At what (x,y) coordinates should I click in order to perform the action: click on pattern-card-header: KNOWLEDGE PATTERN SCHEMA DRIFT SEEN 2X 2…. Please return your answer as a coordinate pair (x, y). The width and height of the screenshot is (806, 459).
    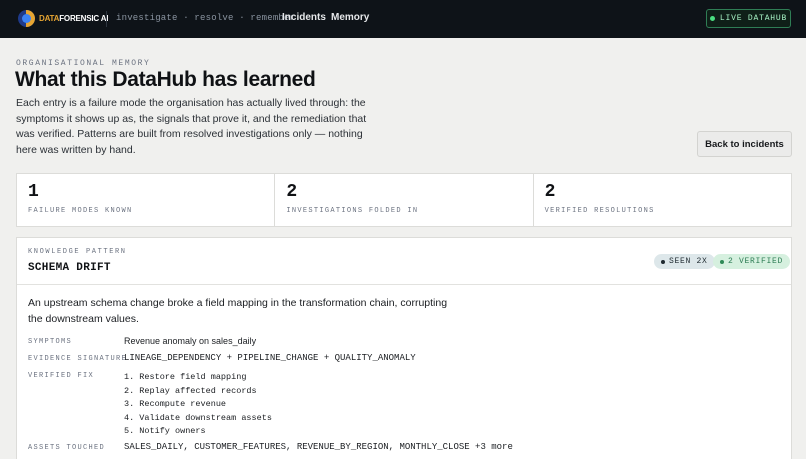
    Looking at the image, I should click on (404, 261).